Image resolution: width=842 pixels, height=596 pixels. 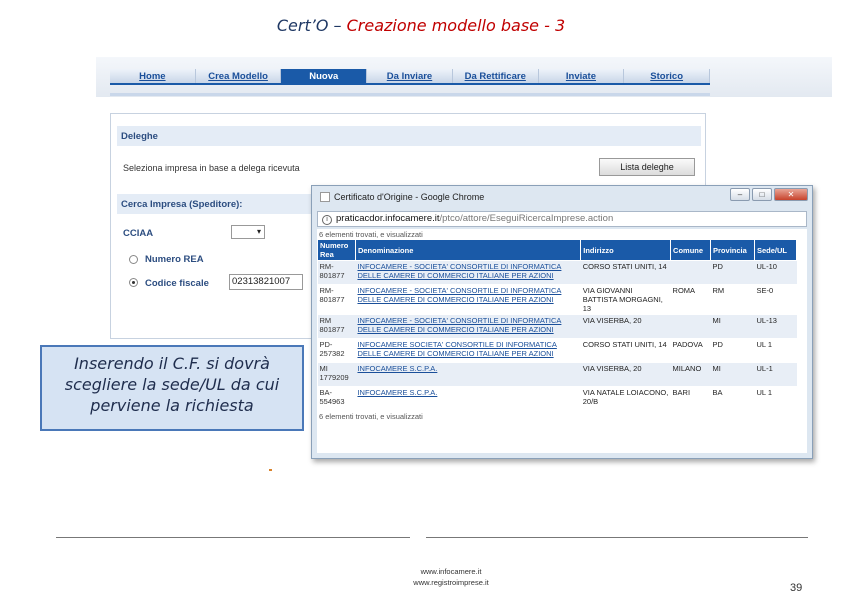 What do you see at coordinates (796, 588) in the screenshot?
I see `page-number: 39` at bounding box center [796, 588].